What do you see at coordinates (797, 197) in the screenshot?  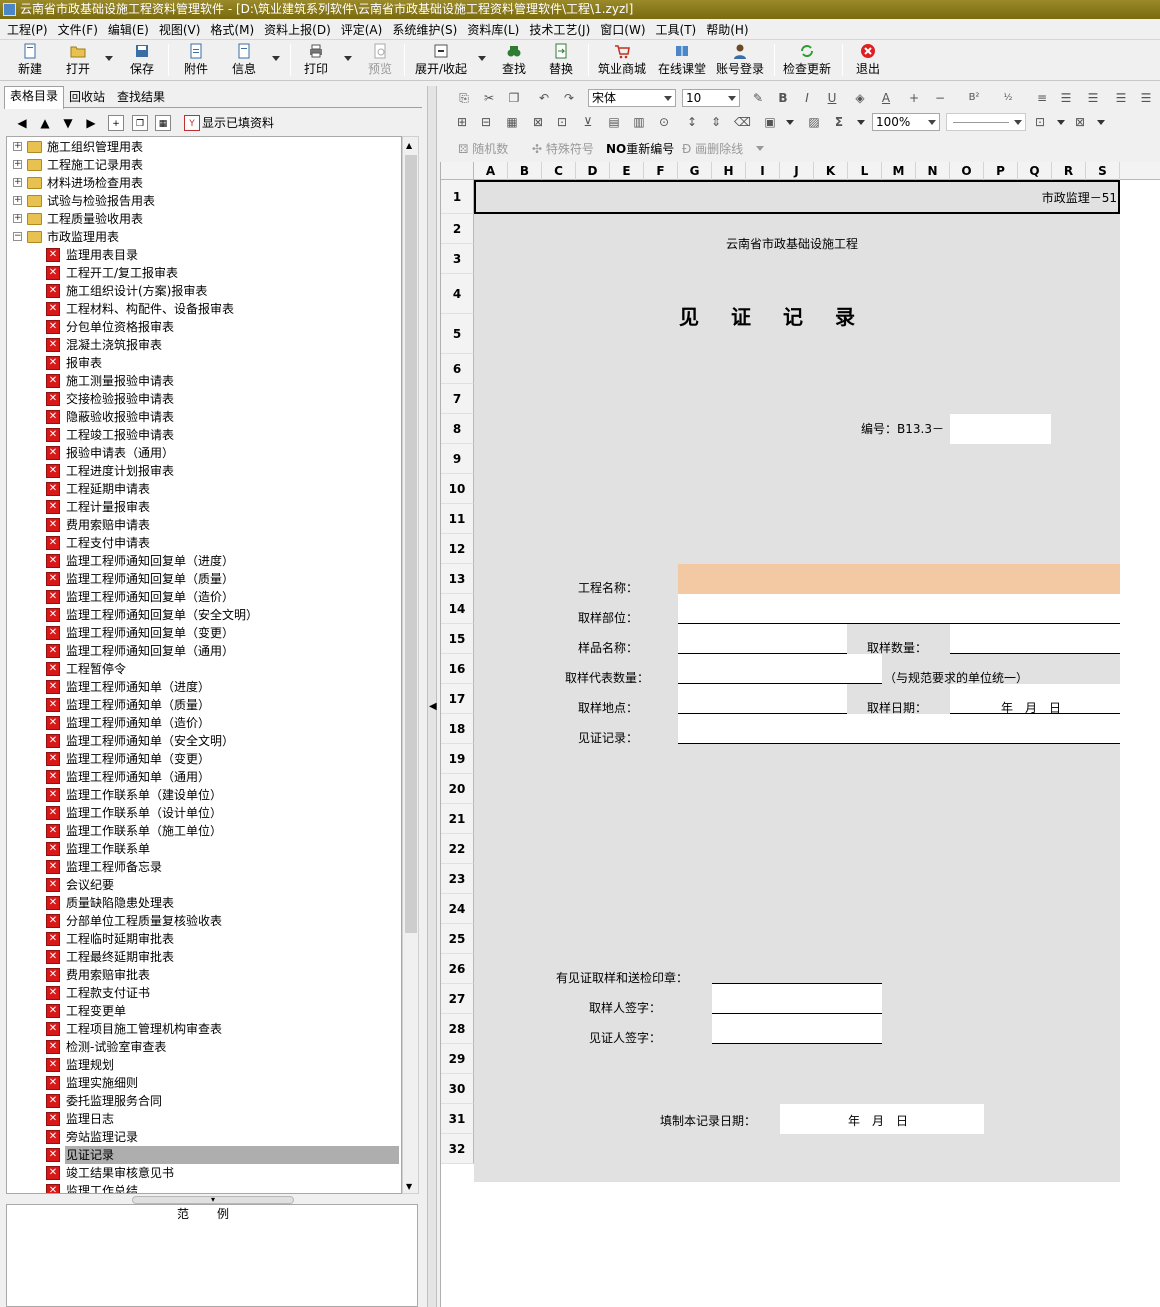 I see `cell-code` at bounding box center [797, 197].